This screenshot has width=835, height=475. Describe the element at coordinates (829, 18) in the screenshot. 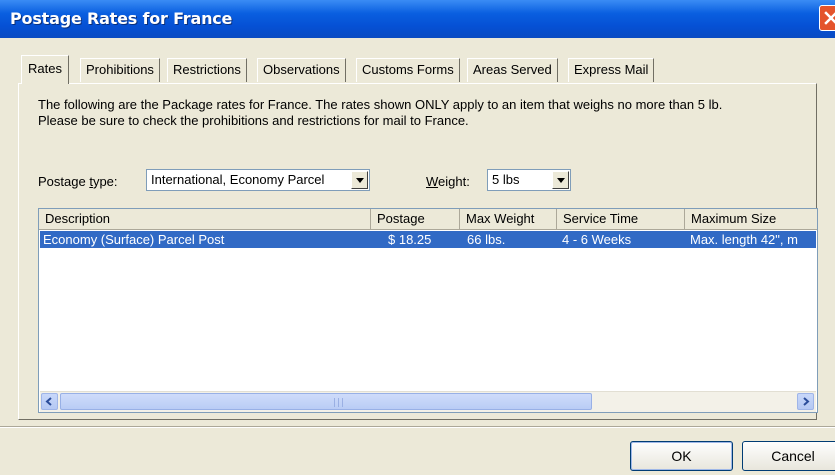

I see `close-icon` at that location.